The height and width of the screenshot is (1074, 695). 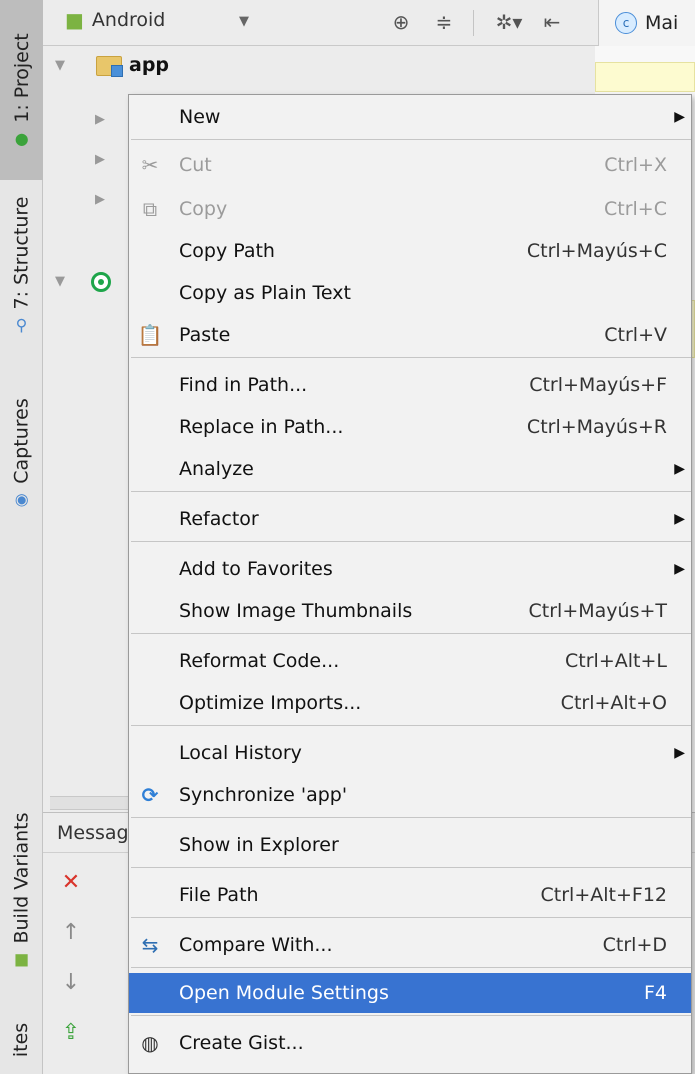 I want to click on menu-item-label: New, so click(x=200, y=117).